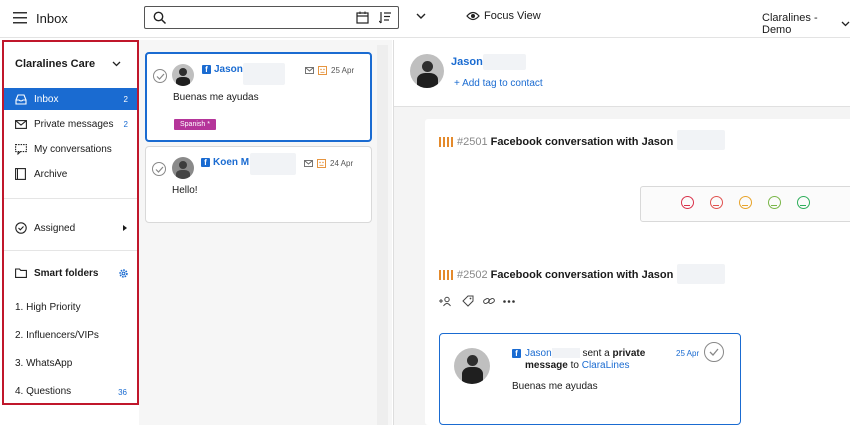 This screenshot has width=850, height=425. What do you see at coordinates (509, 301) in the screenshot?
I see `more-options-icon` at bounding box center [509, 301].